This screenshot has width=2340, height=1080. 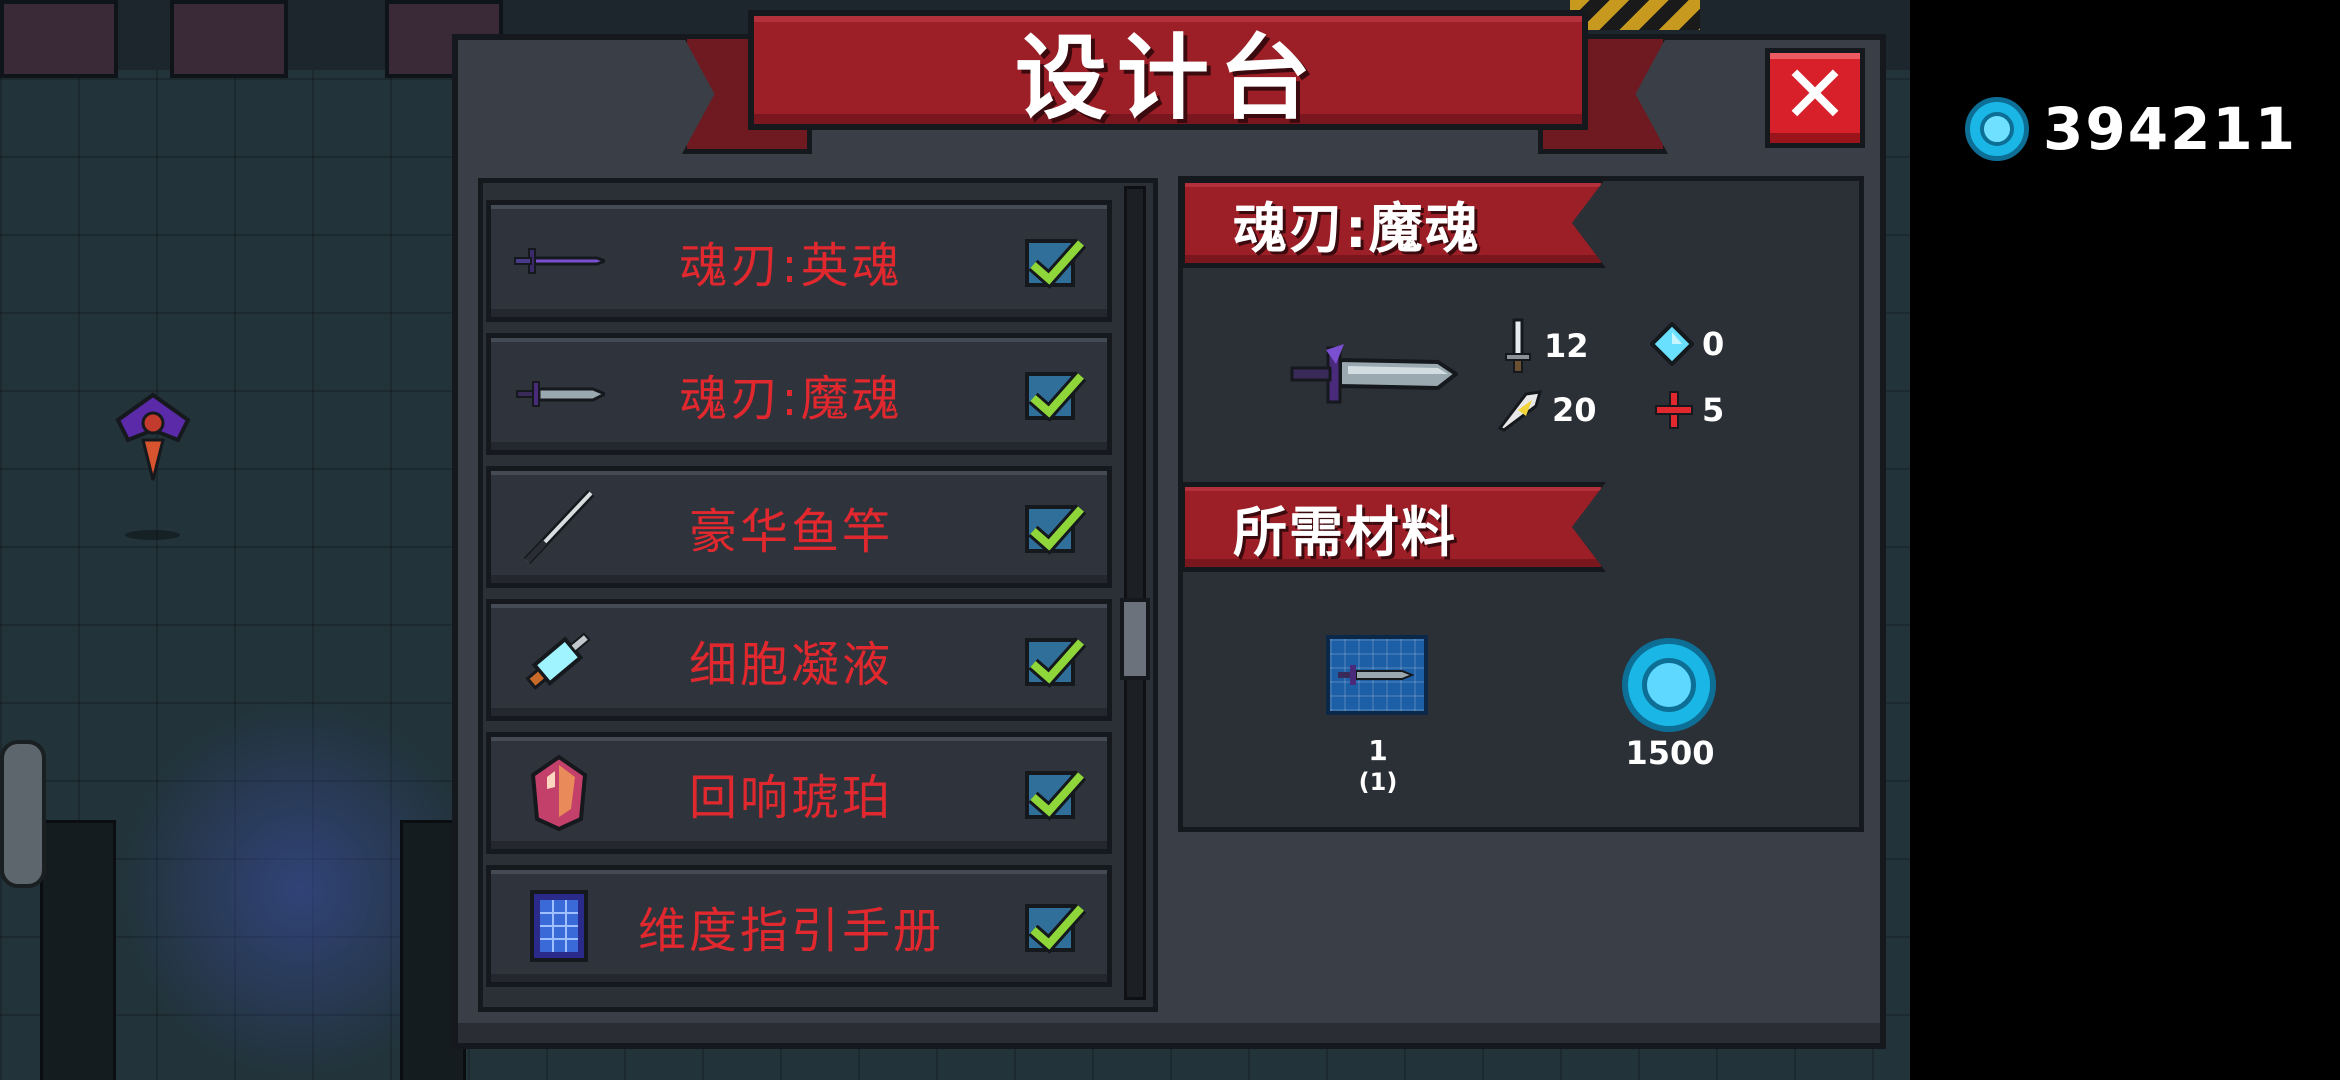 I want to click on accuracy-value: 5, so click(x=1713, y=410).